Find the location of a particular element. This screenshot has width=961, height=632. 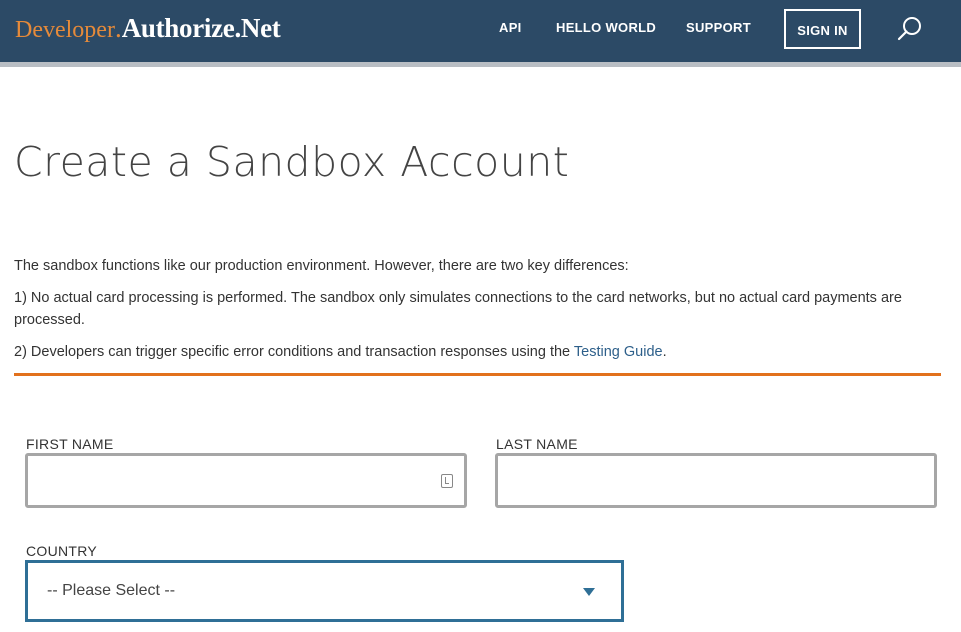

site-logo: Developer.Authorize.Net is located at coordinates (148, 29).